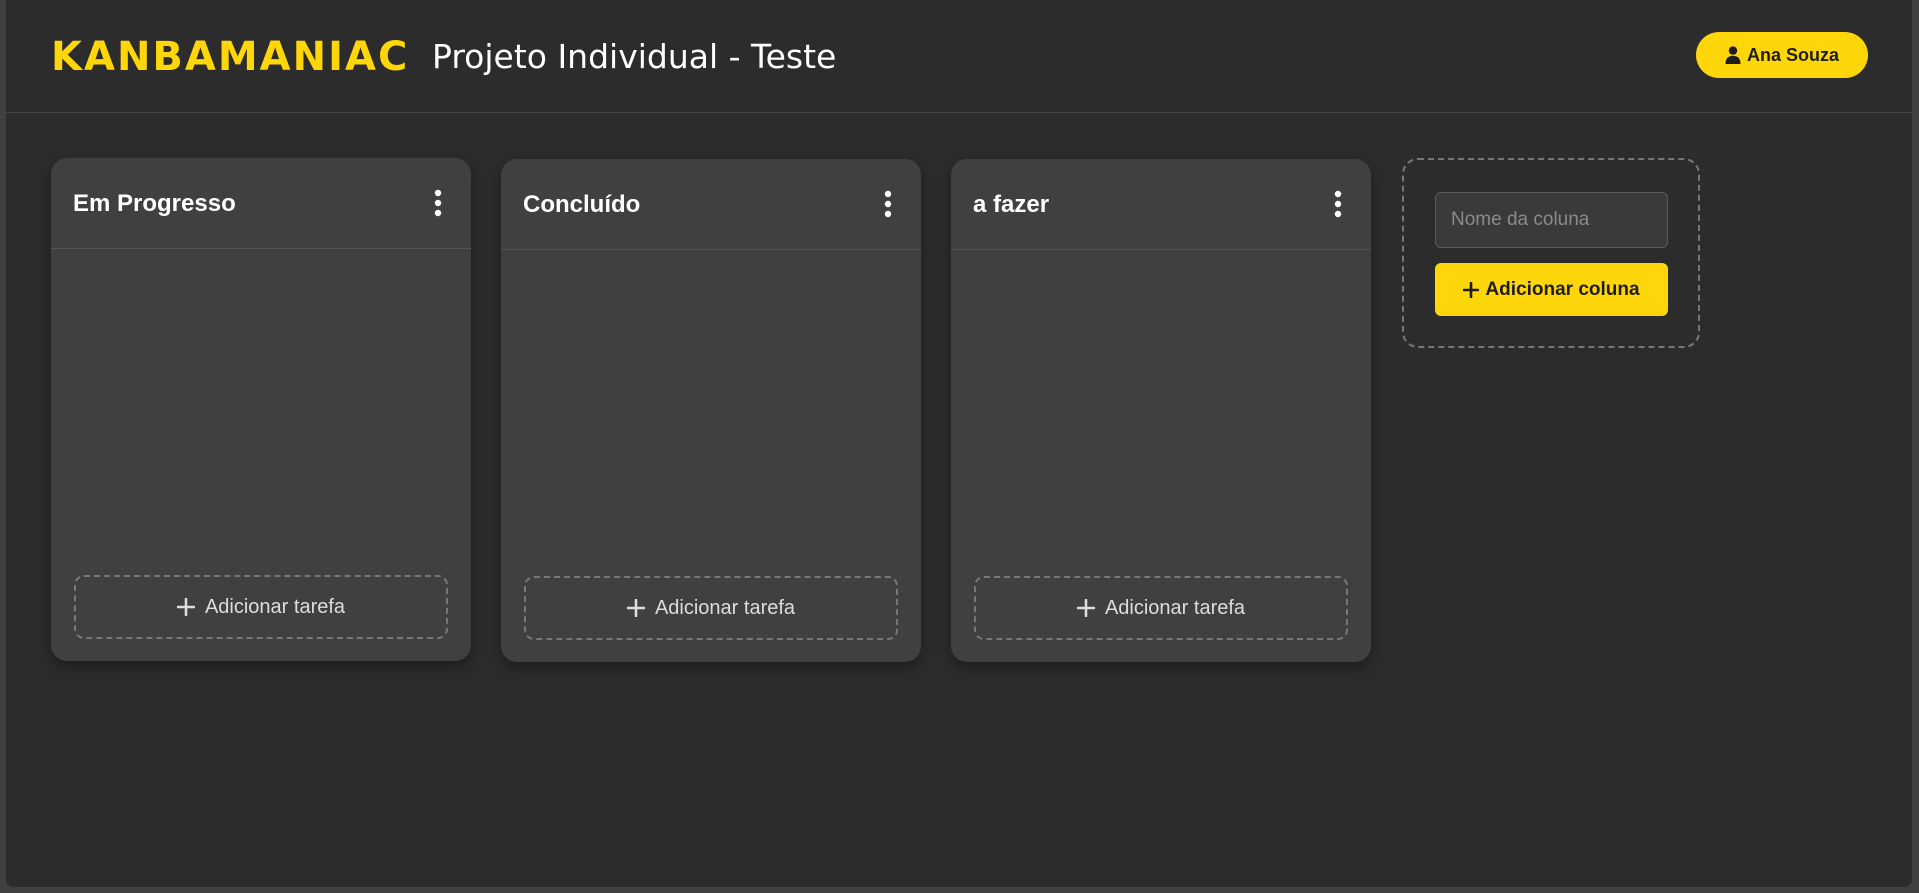 The width and height of the screenshot is (1919, 893). What do you see at coordinates (711, 204) in the screenshot?
I see `column-header: Concluído` at bounding box center [711, 204].